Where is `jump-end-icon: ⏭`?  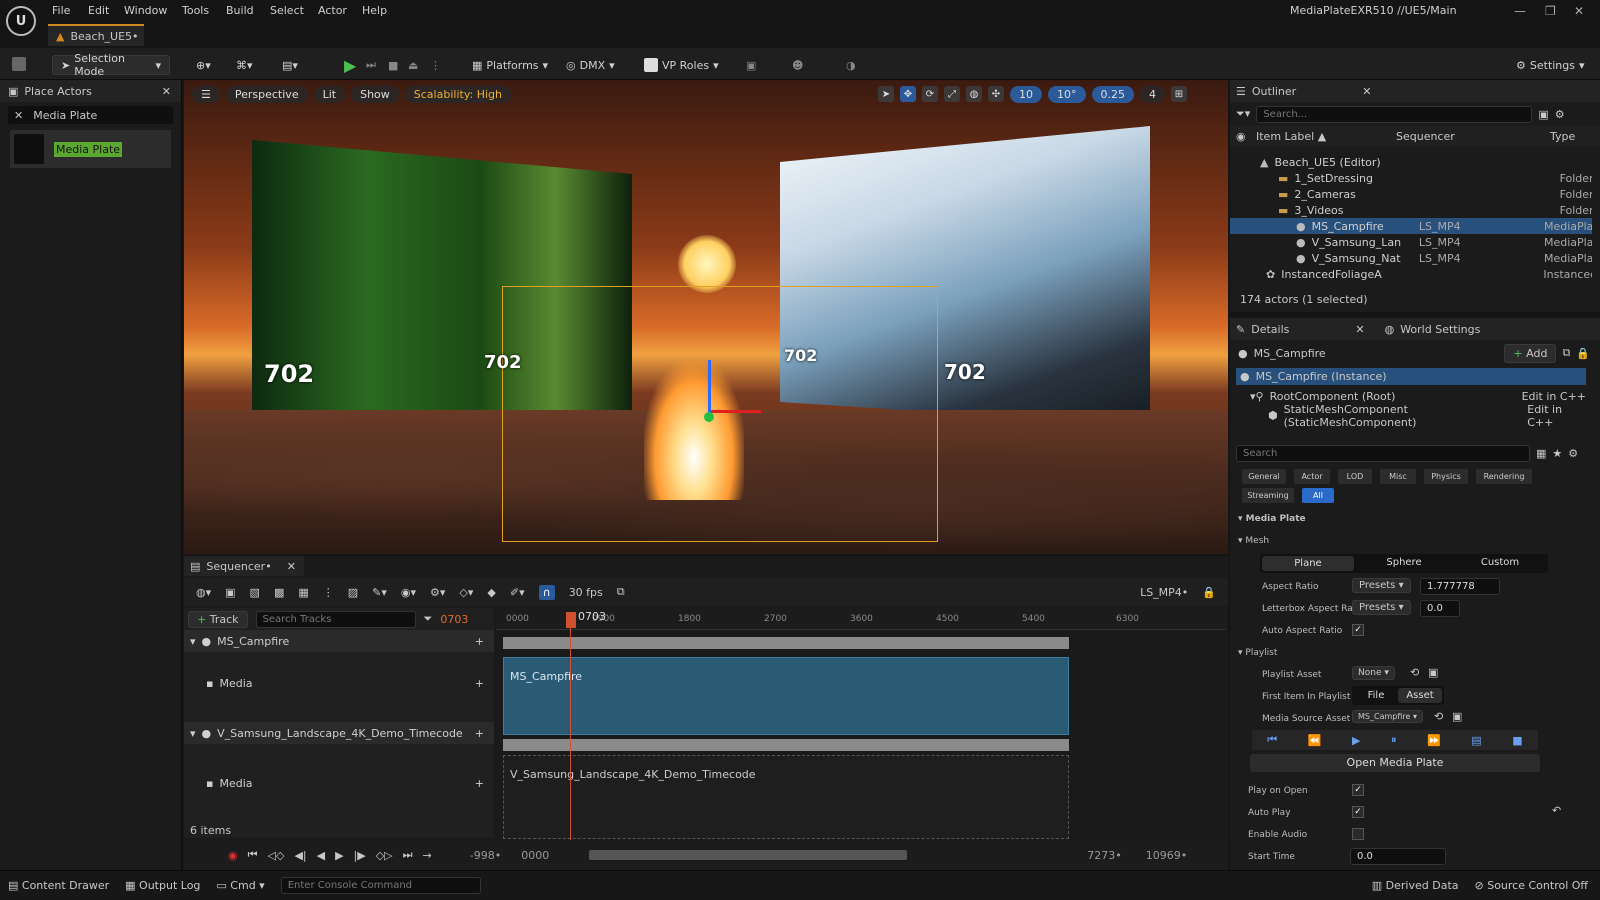 jump-end-icon: ⏭ is located at coordinates (408, 855).